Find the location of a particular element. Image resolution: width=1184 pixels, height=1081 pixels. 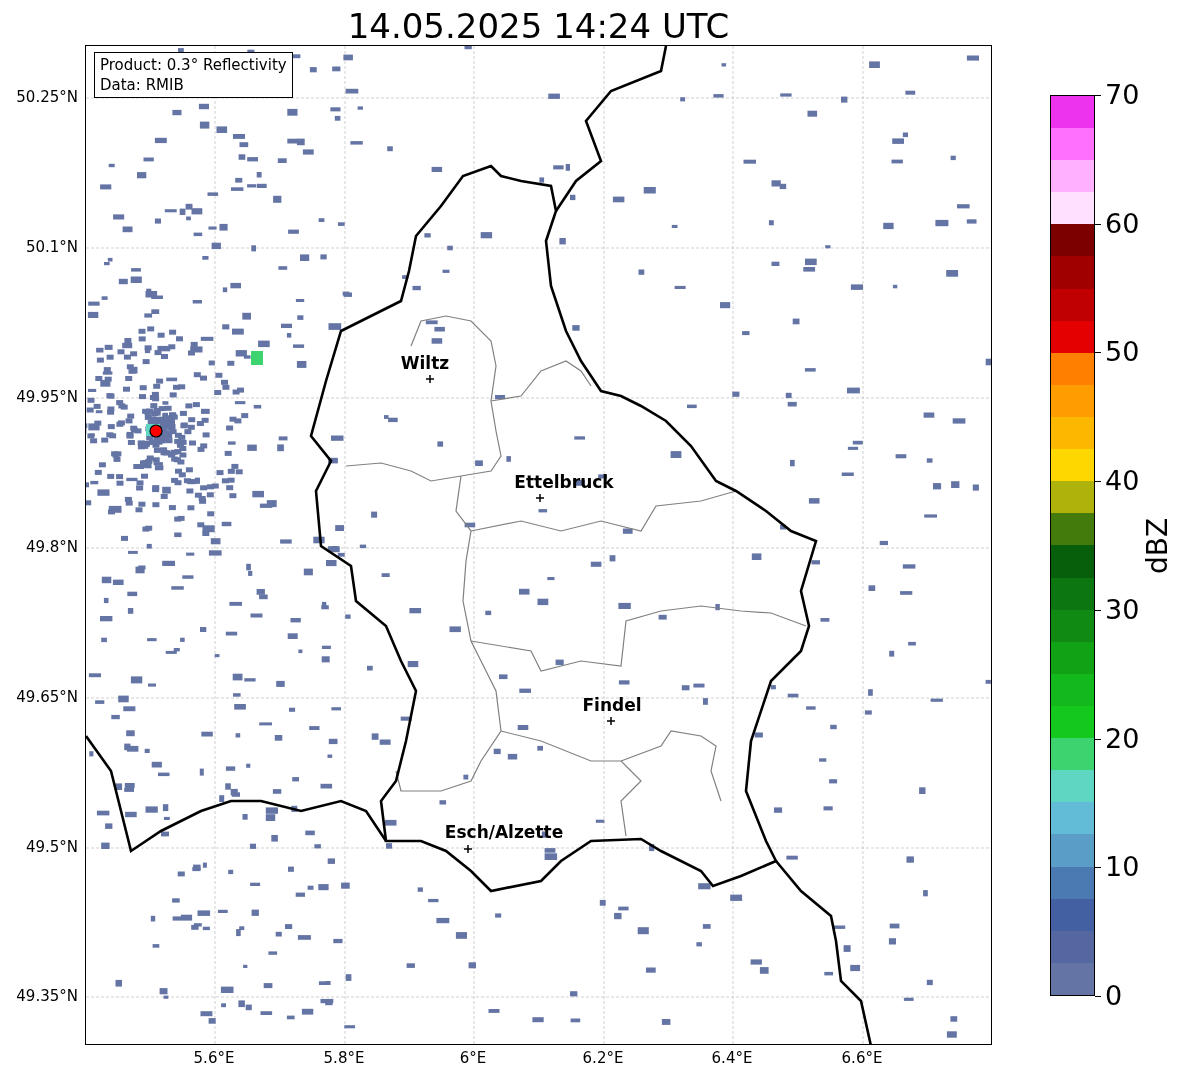

city-label: Ettelbruck is located at coordinates (564, 482).